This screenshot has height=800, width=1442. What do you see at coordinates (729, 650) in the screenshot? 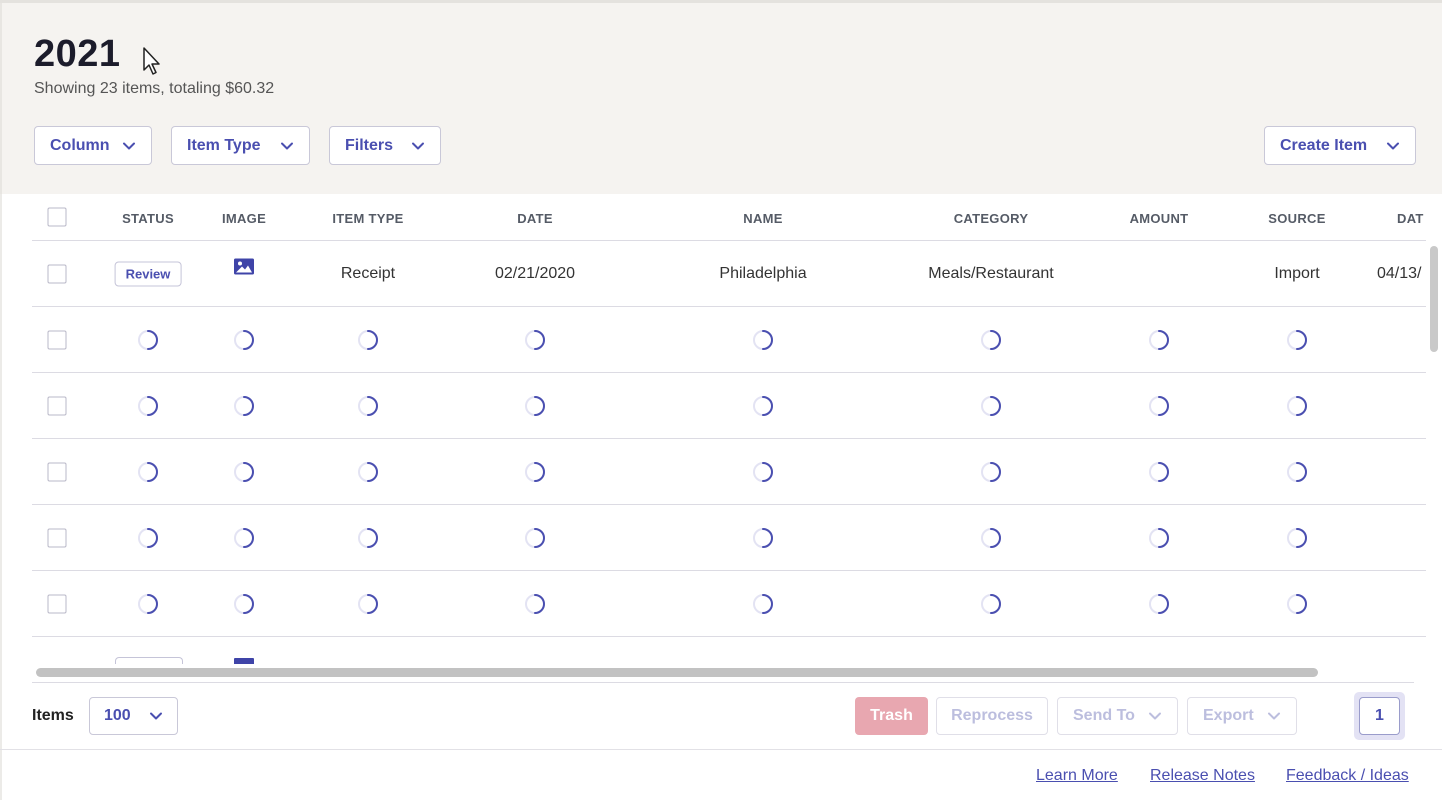
I see `table-row` at bounding box center [729, 650].